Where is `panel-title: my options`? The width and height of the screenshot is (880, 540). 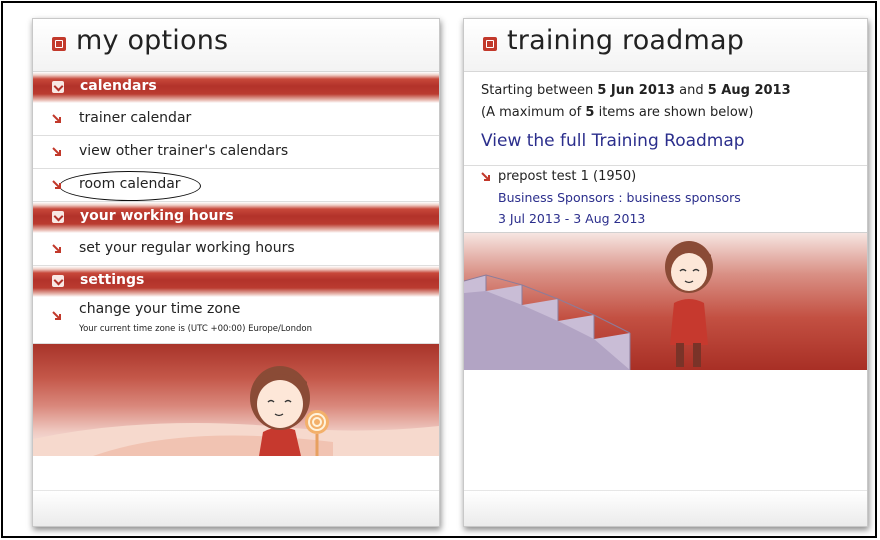 panel-title: my options is located at coordinates (152, 40).